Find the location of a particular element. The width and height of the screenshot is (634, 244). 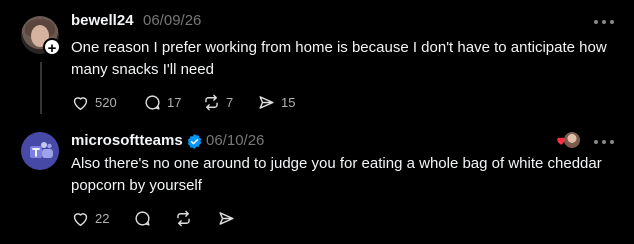

repost-button is located at coordinates (183, 218).